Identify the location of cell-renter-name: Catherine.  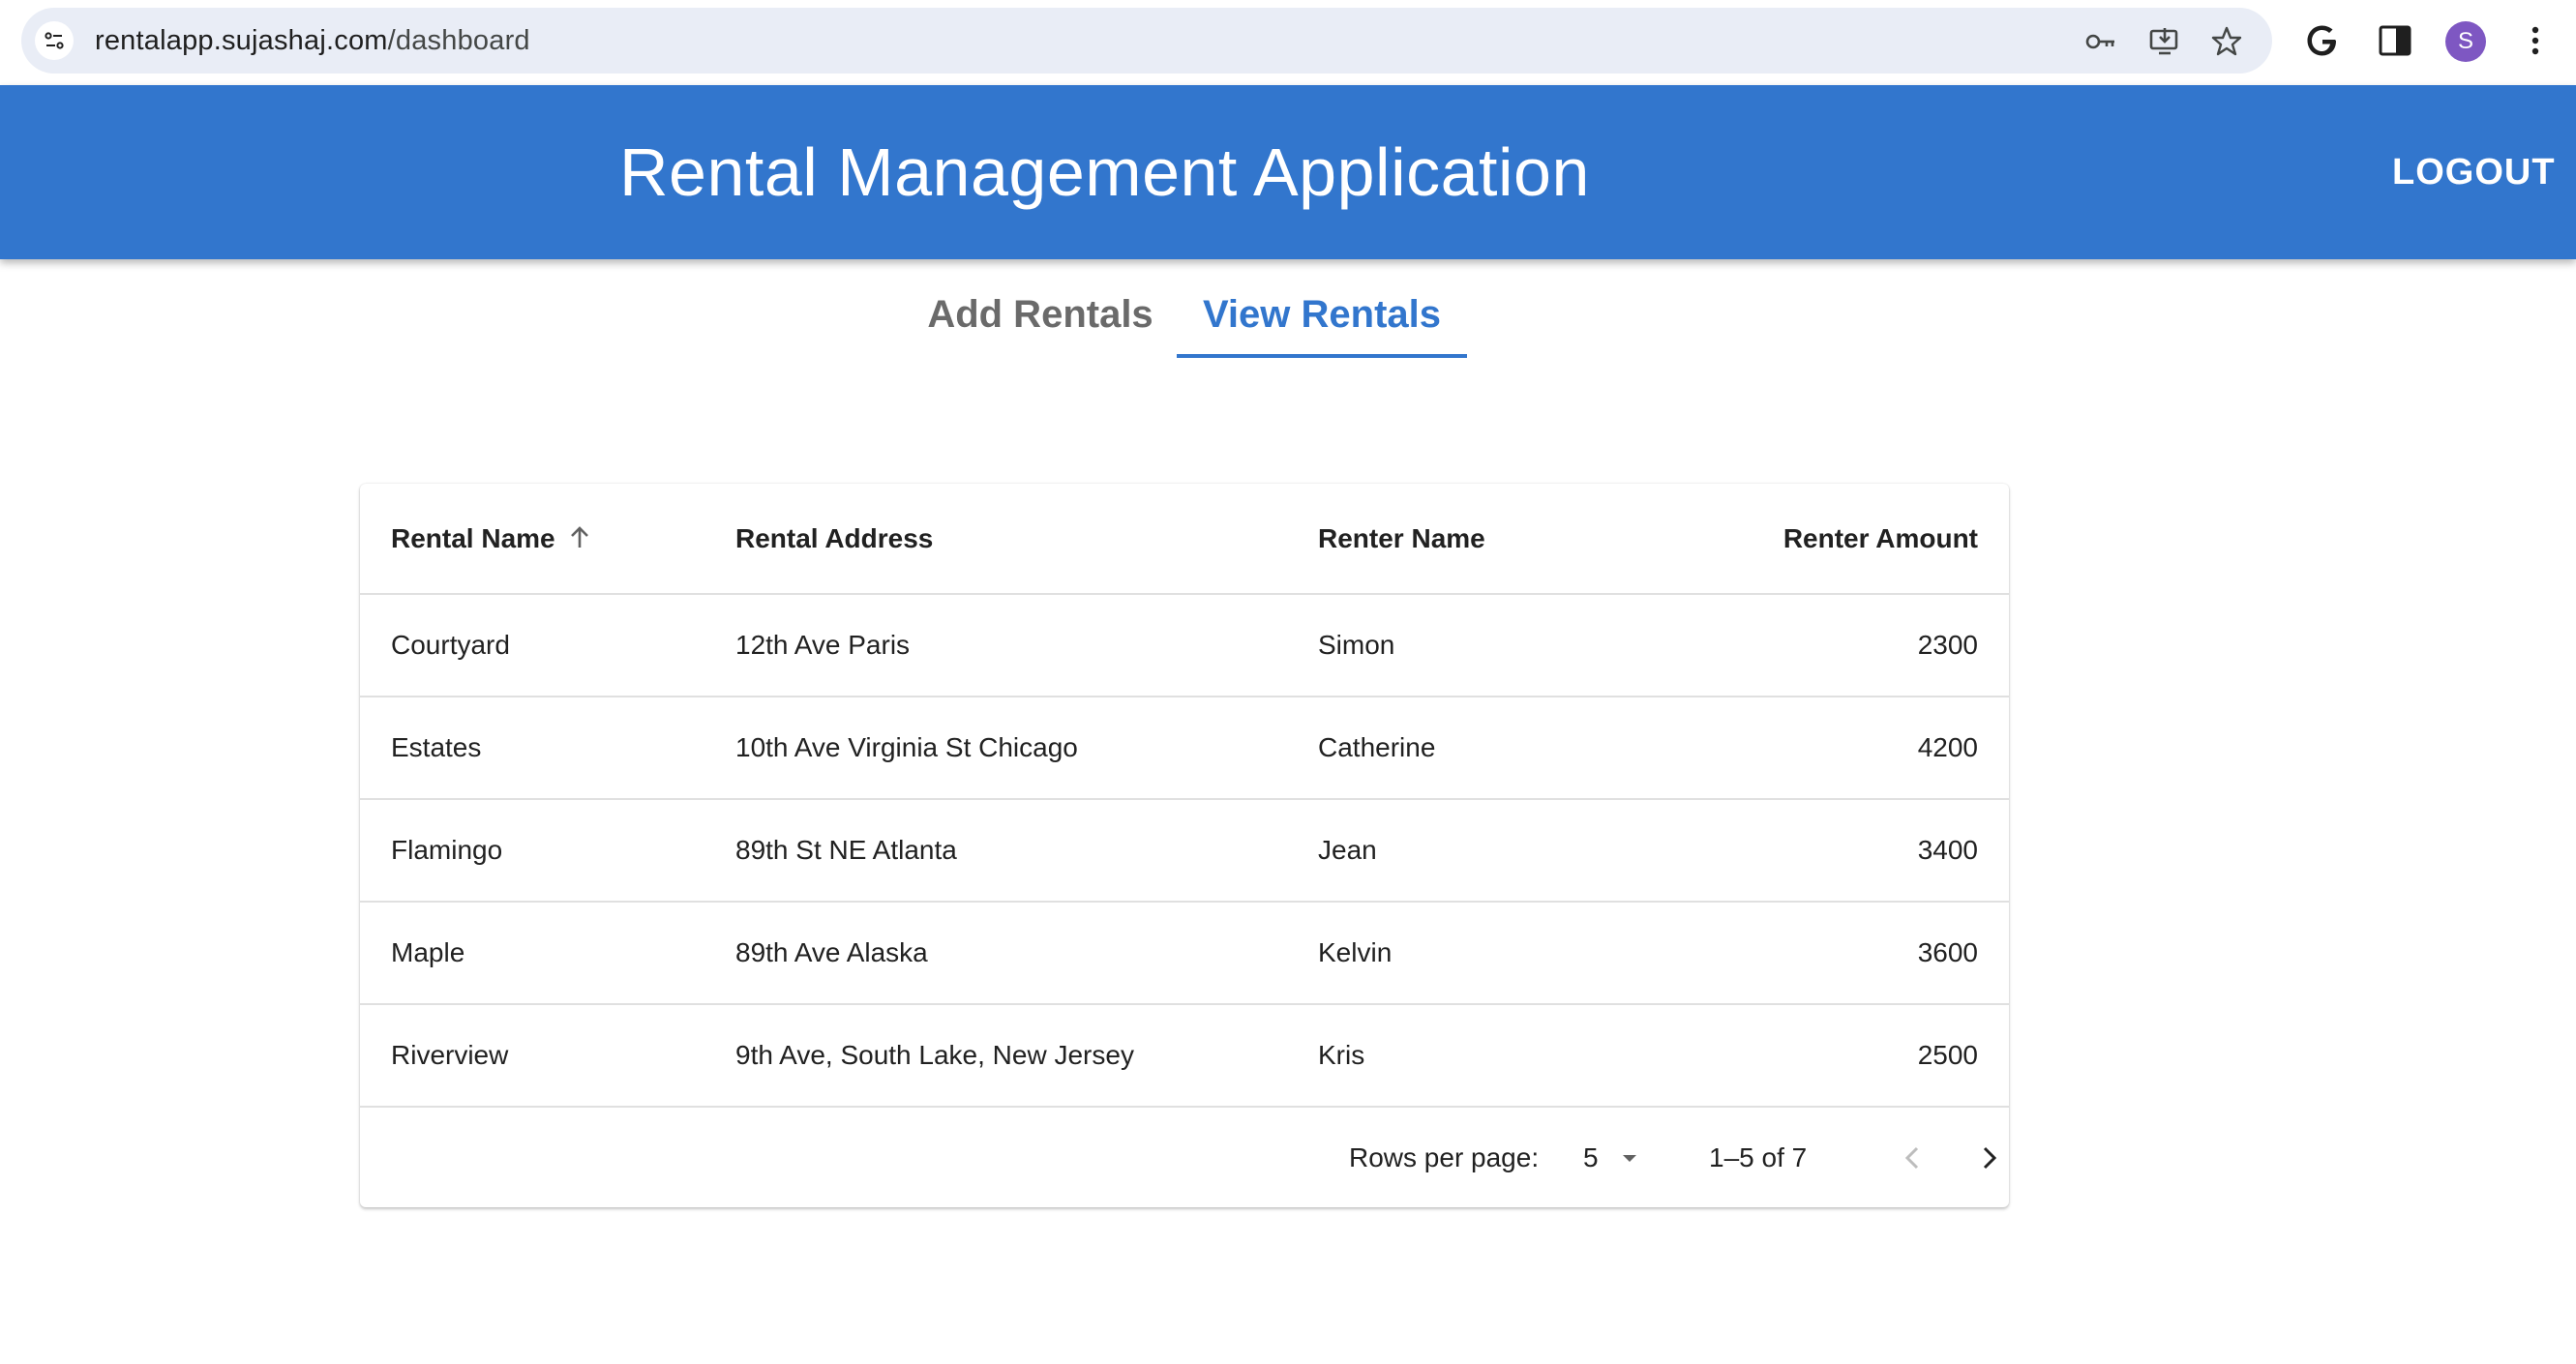
(1451, 748).